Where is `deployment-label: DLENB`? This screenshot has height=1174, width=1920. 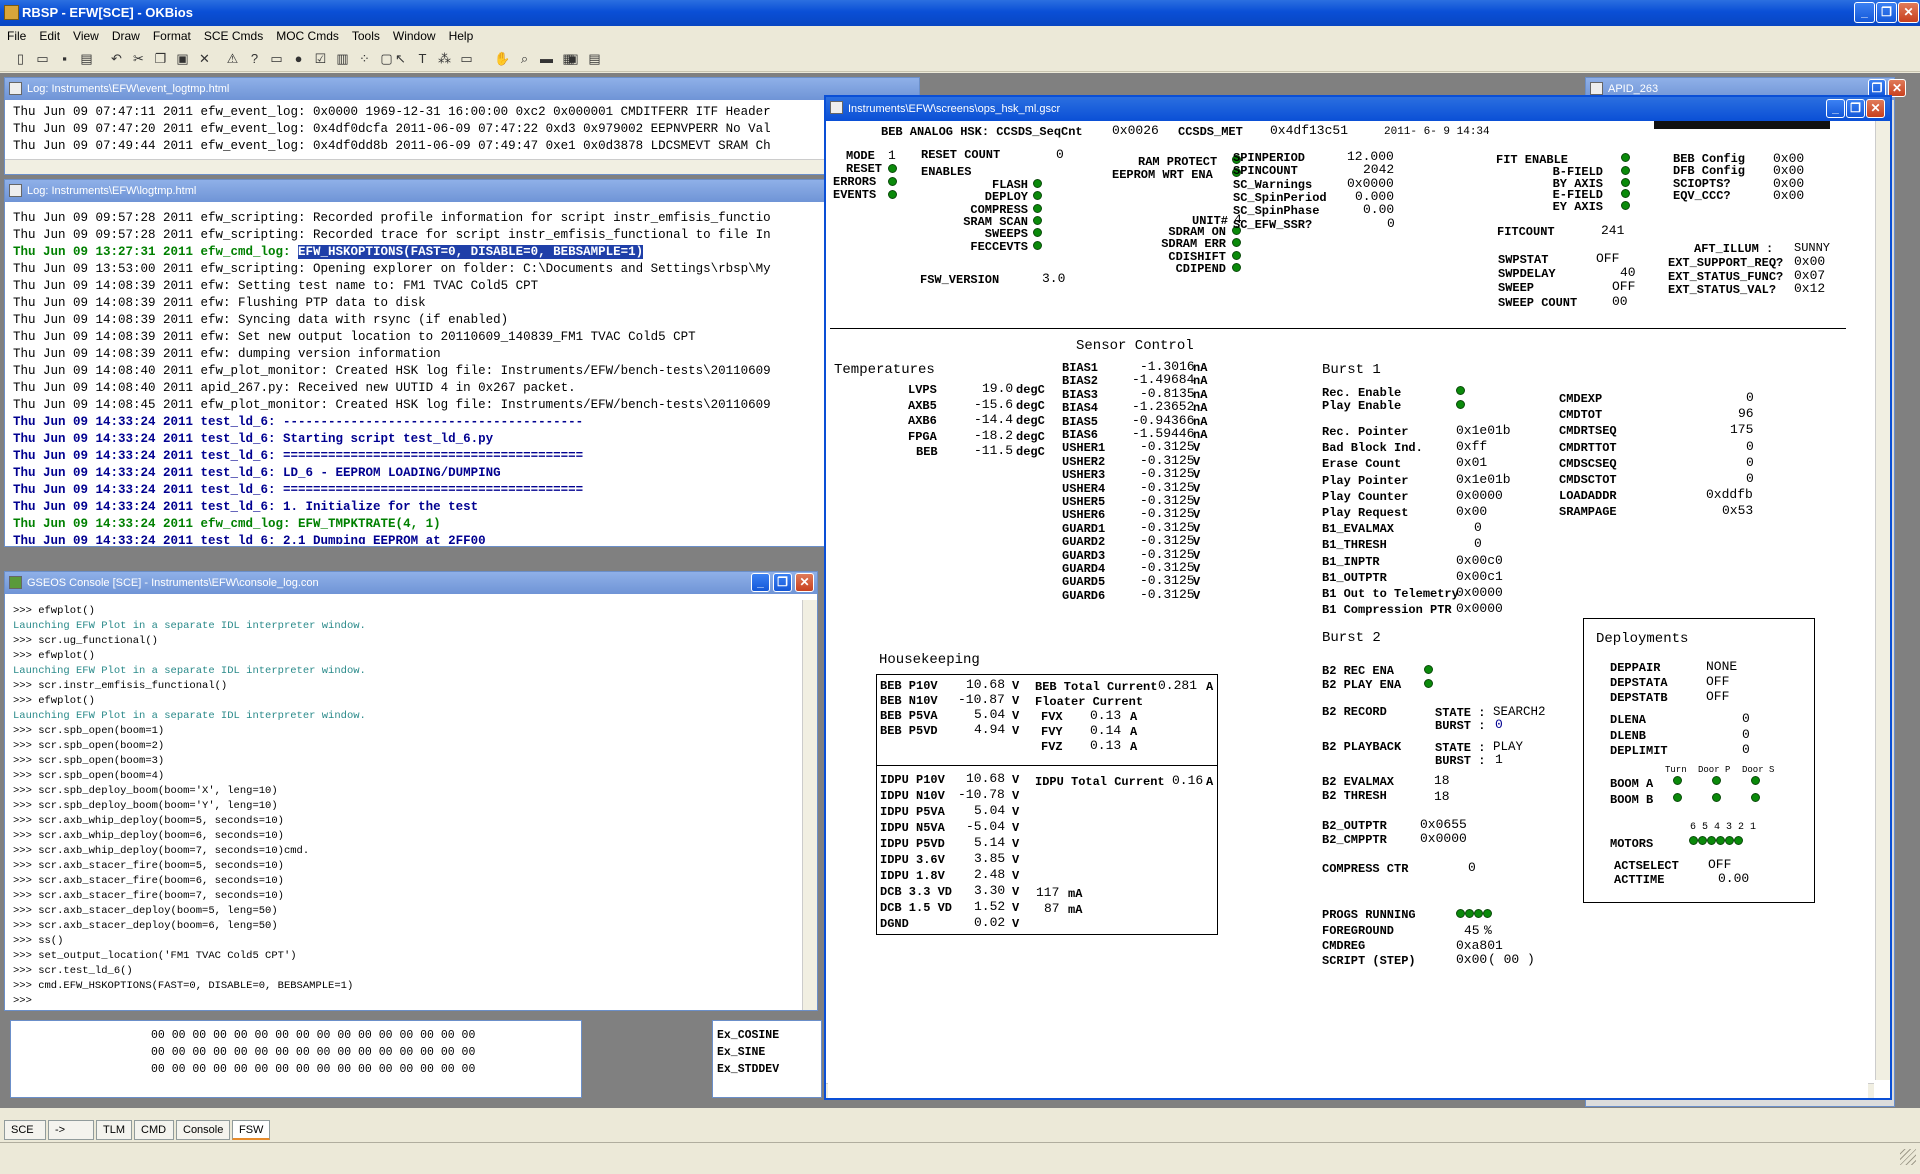
deployment-label: DLENB is located at coordinates (1628, 736).